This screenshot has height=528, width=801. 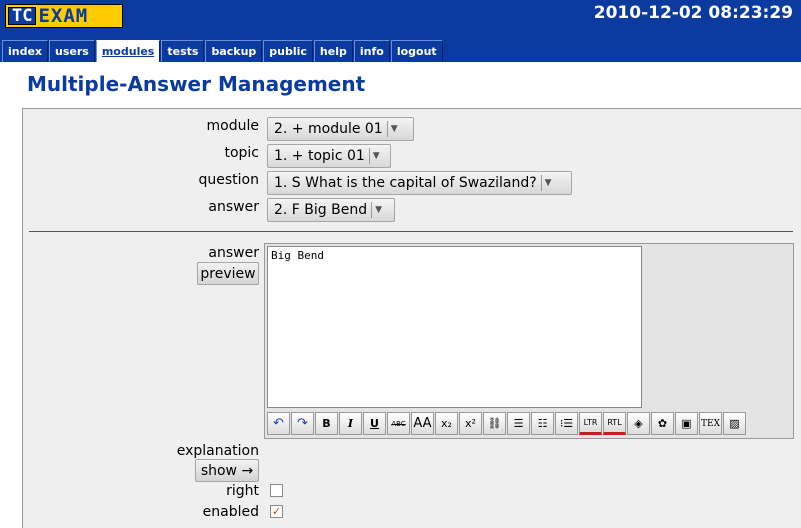 I want to click on bold-icon: B, so click(x=326, y=423).